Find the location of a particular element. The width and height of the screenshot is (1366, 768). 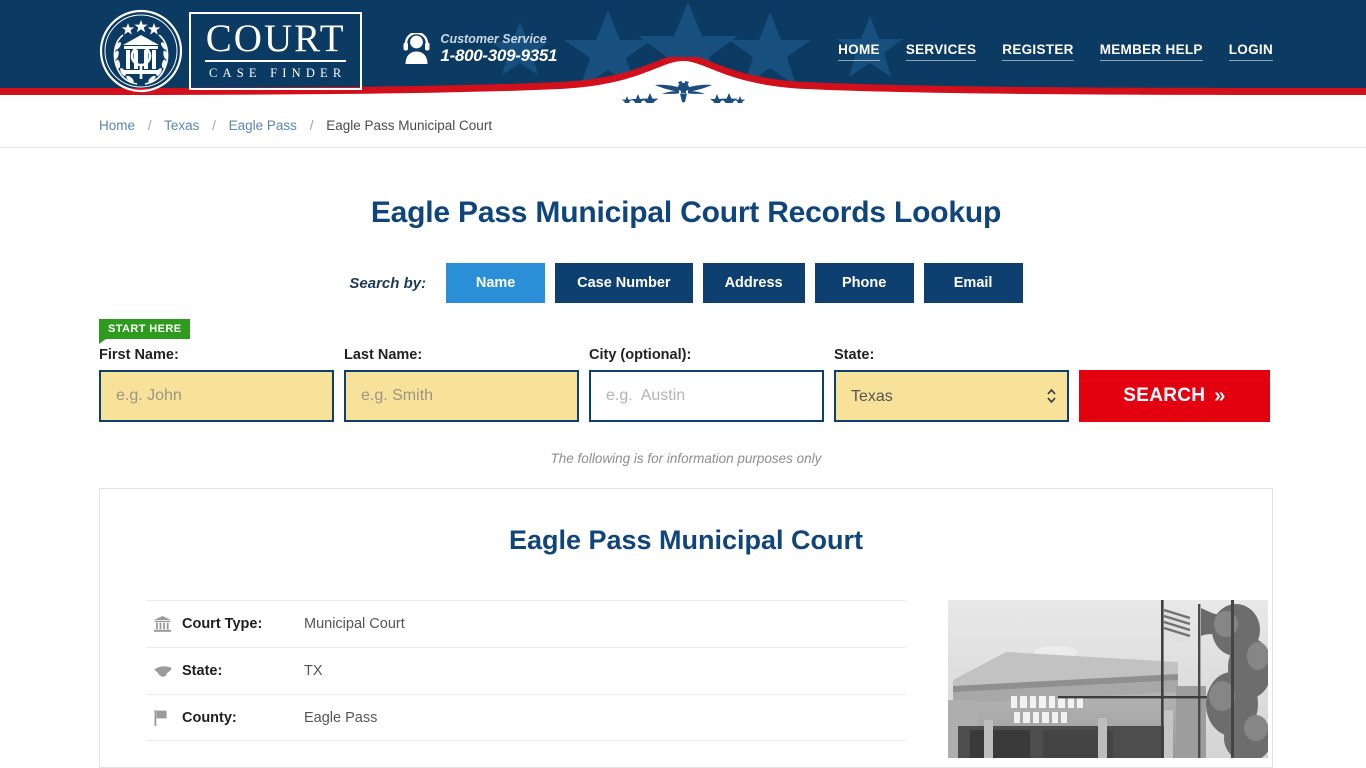

logo-wordmark: COURT CASE FINDER is located at coordinates (276, 51).